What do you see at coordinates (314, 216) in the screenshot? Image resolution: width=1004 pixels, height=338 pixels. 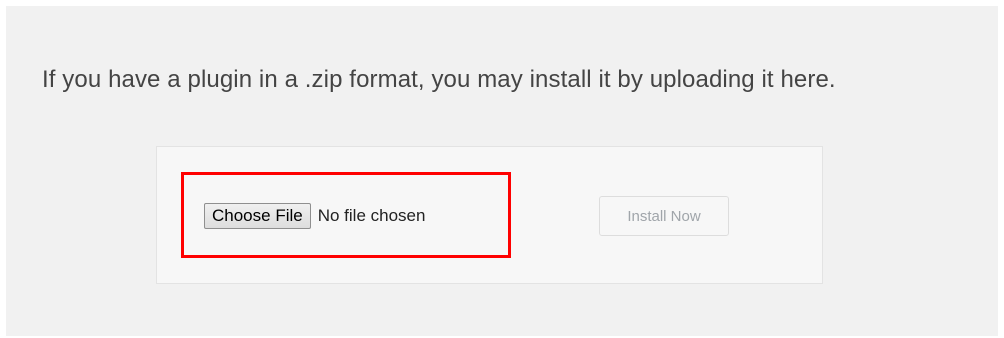 I see `file-input: Choose File No file chosen` at bounding box center [314, 216].